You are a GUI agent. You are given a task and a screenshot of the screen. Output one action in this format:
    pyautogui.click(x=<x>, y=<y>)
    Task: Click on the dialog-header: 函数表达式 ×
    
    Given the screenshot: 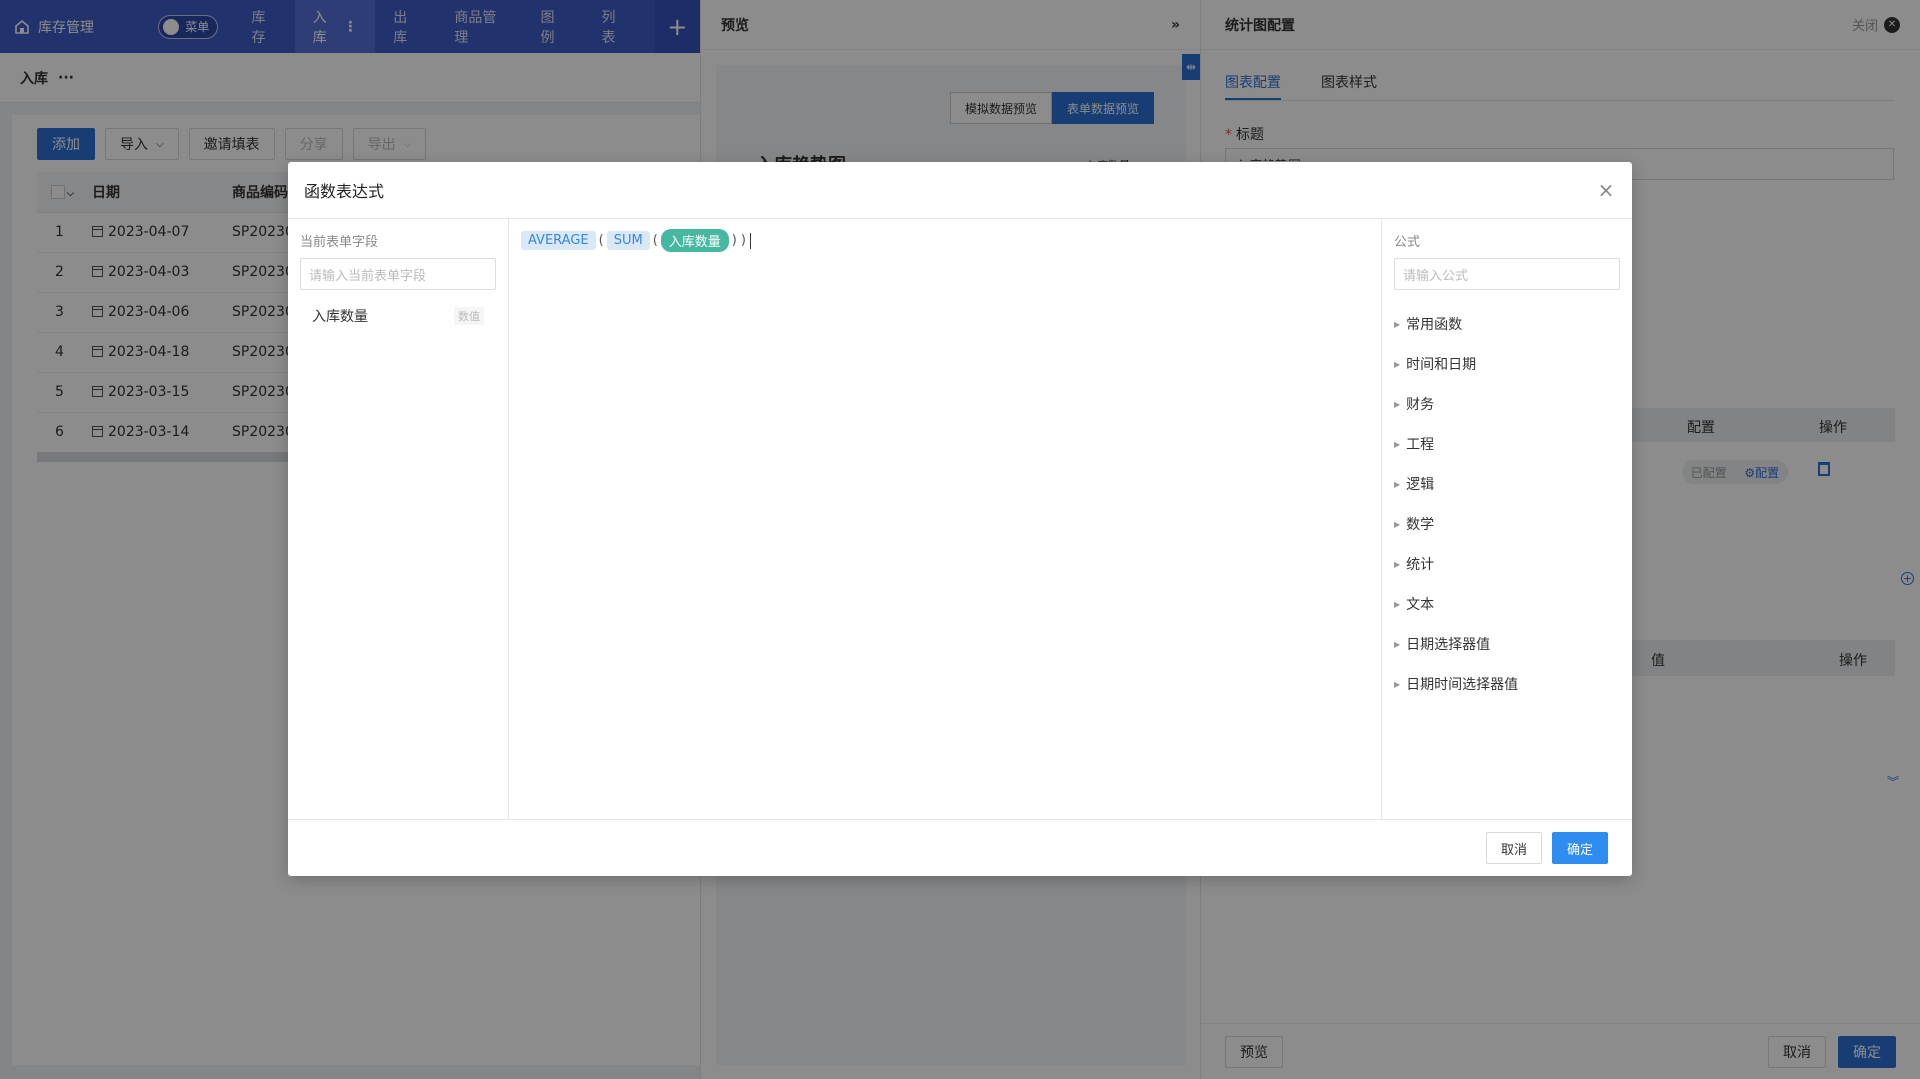 What is the action you would take?
    pyautogui.click(x=960, y=190)
    